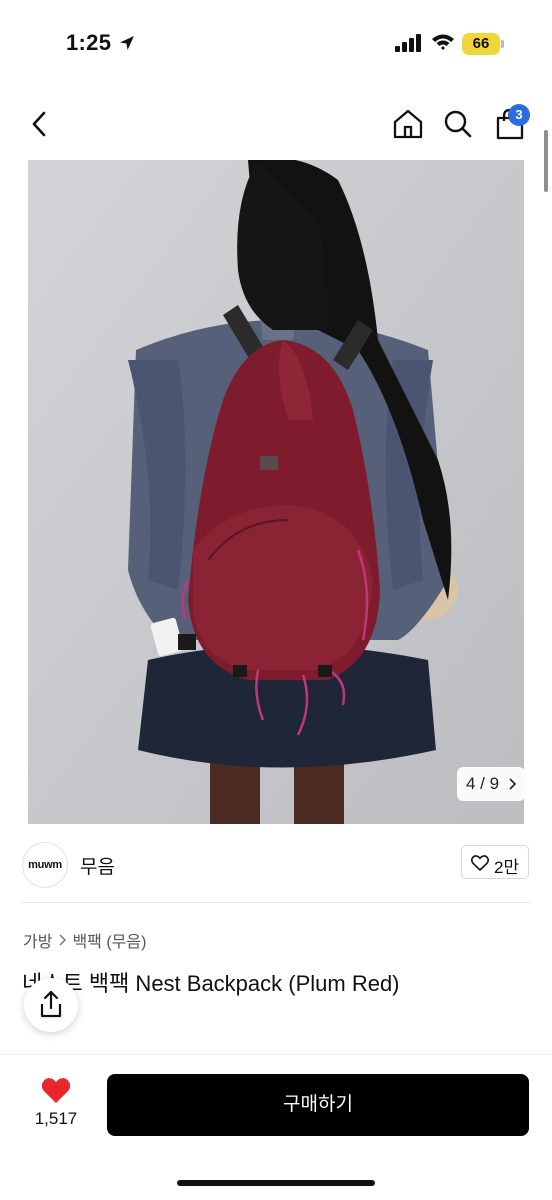 The width and height of the screenshot is (552, 1200). Describe the element at coordinates (483, 783) in the screenshot. I see `image-counter-text: 4 / 9` at that location.